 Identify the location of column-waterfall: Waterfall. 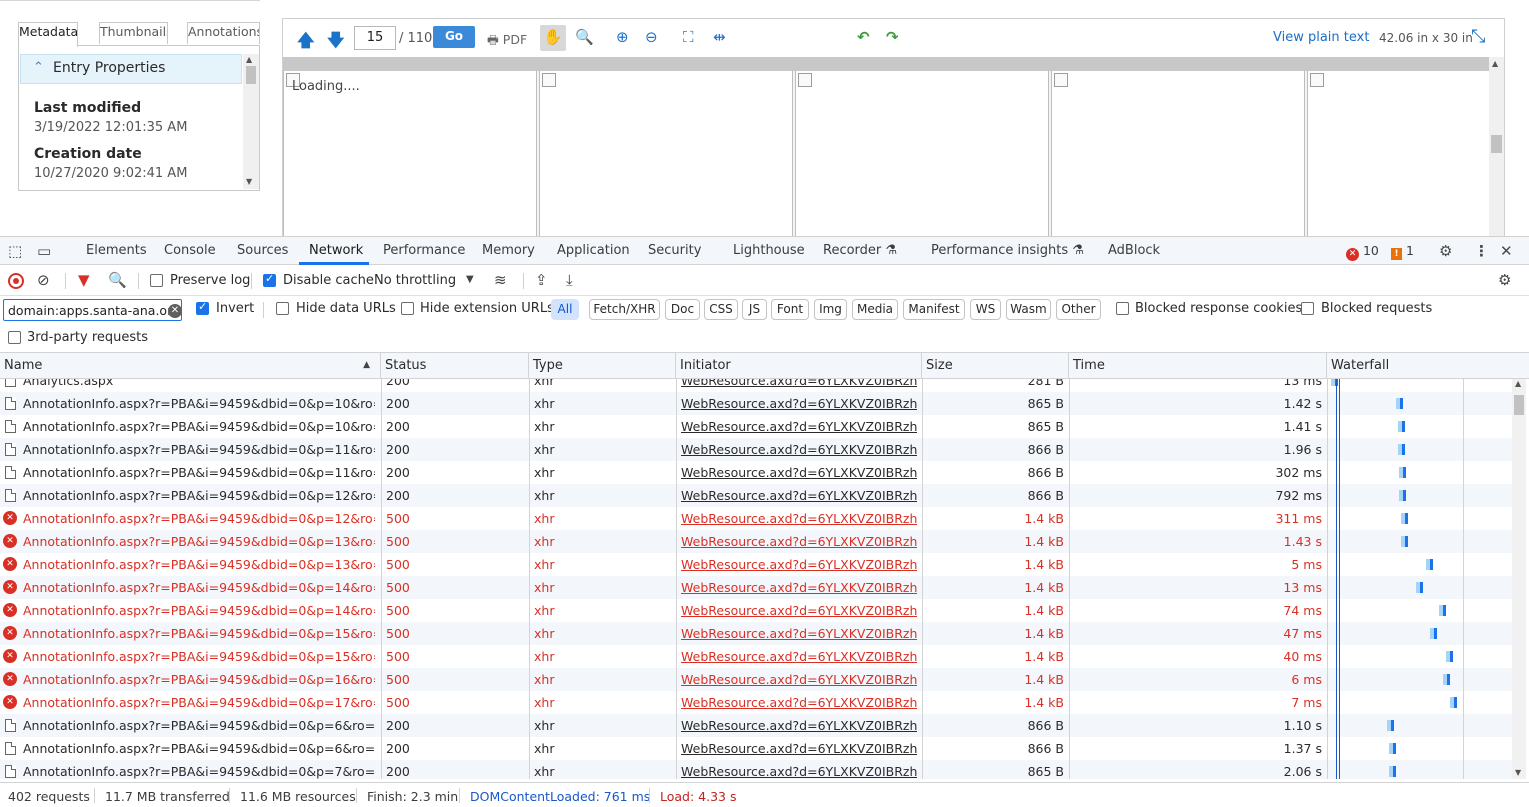
(1427, 366).